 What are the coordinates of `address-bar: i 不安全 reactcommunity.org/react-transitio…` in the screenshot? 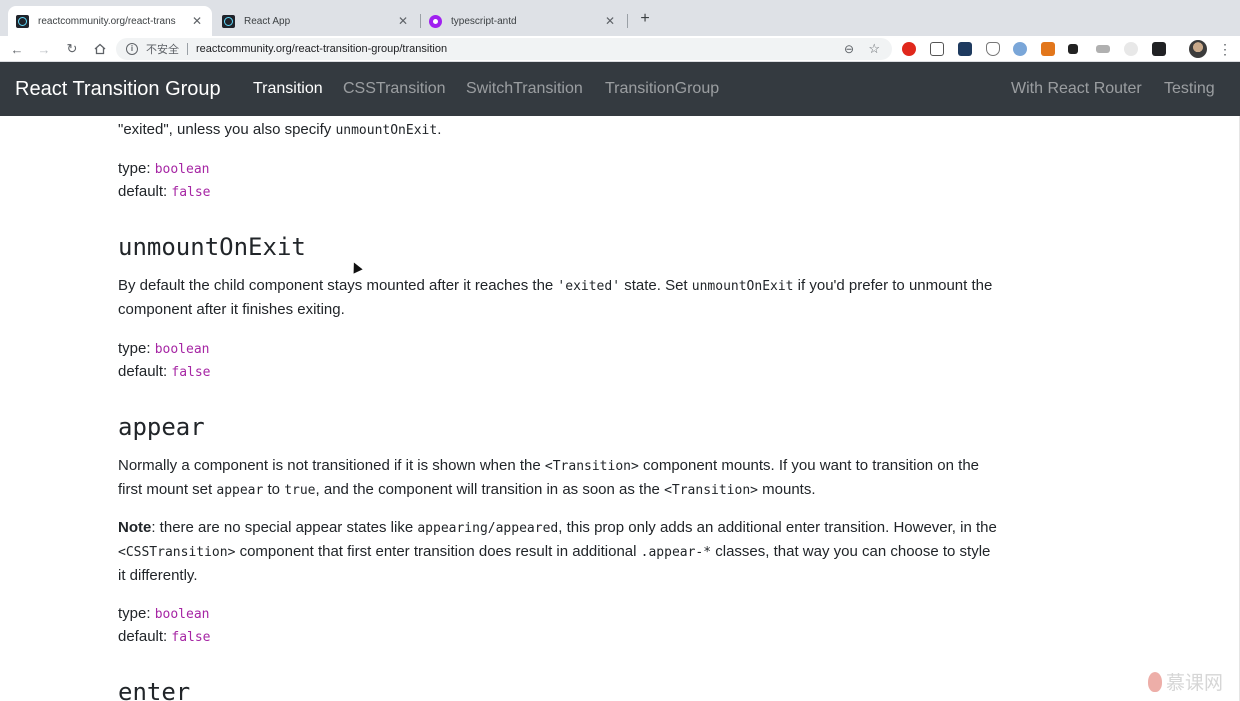 It's located at (504, 49).